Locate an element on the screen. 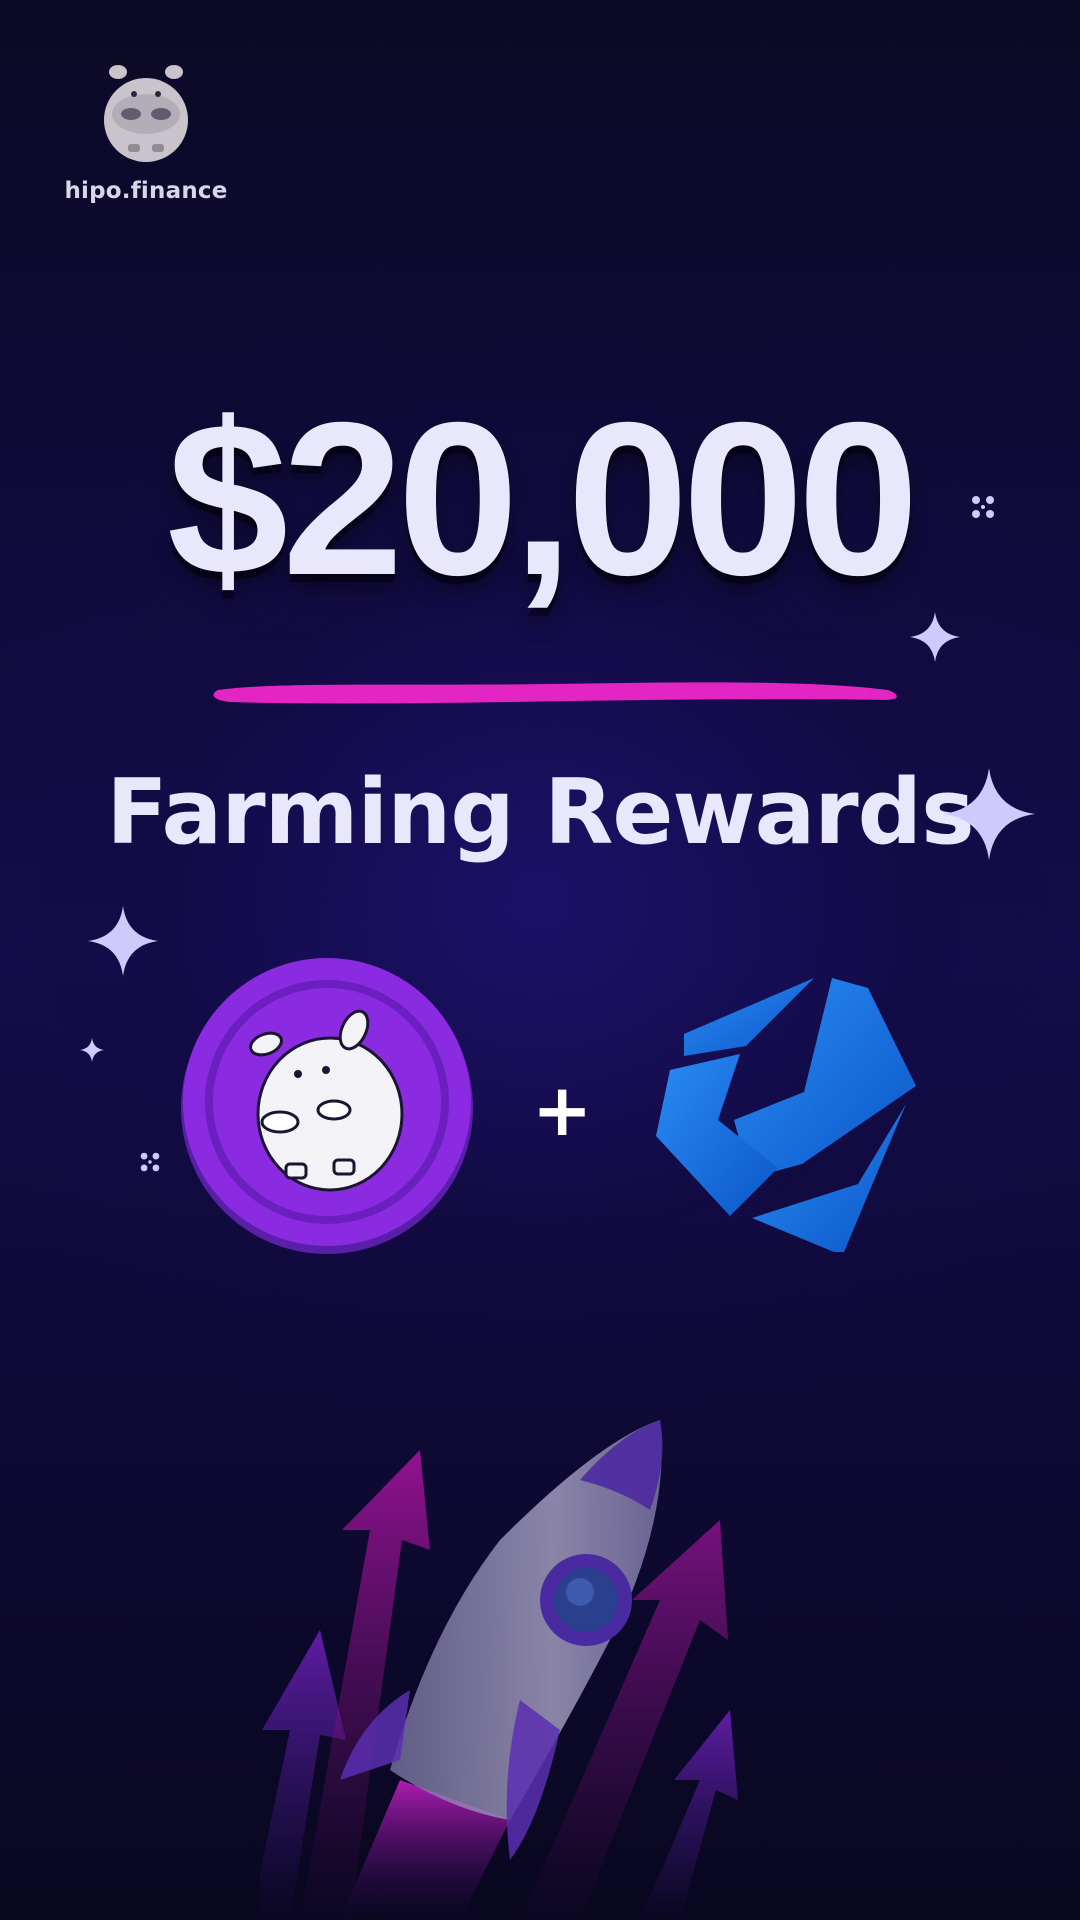  blue-gem-token-icon is located at coordinates (786, 1115).